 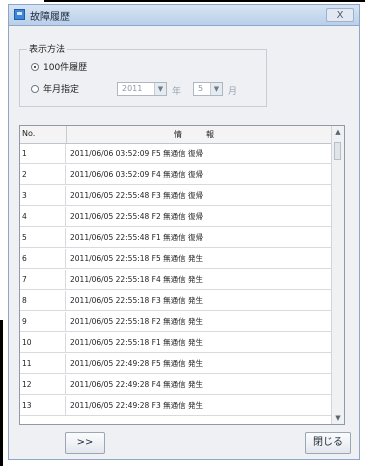 I want to click on header-info-1: 情, so click(x=178, y=134).